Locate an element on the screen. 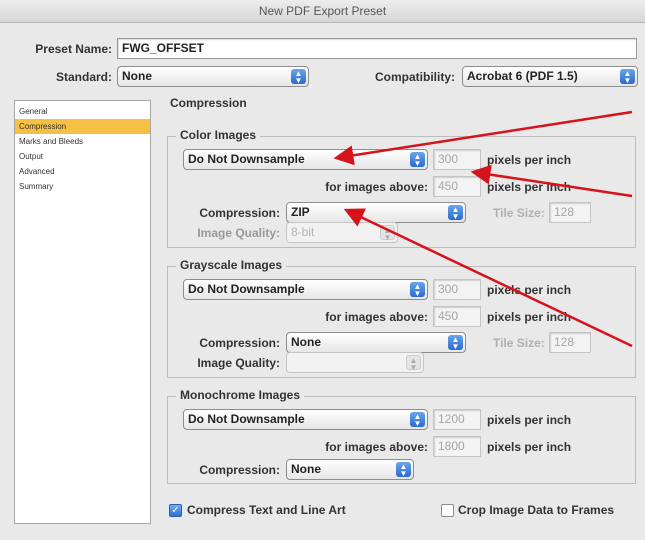 The image size is (645, 540). arrow-to-ppi is located at coordinates (551, 181).